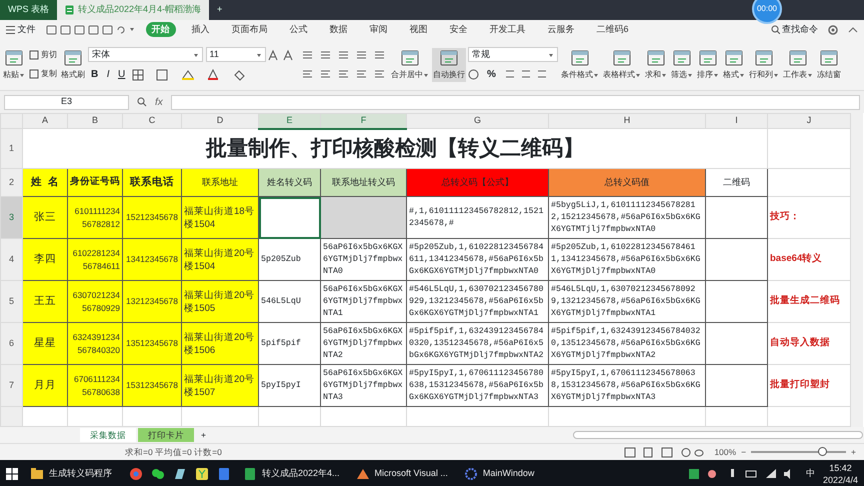 This screenshot has height=486, width=864. What do you see at coordinates (764, 65) in the screenshot?
I see `toolbar-button: 行和列` at bounding box center [764, 65].